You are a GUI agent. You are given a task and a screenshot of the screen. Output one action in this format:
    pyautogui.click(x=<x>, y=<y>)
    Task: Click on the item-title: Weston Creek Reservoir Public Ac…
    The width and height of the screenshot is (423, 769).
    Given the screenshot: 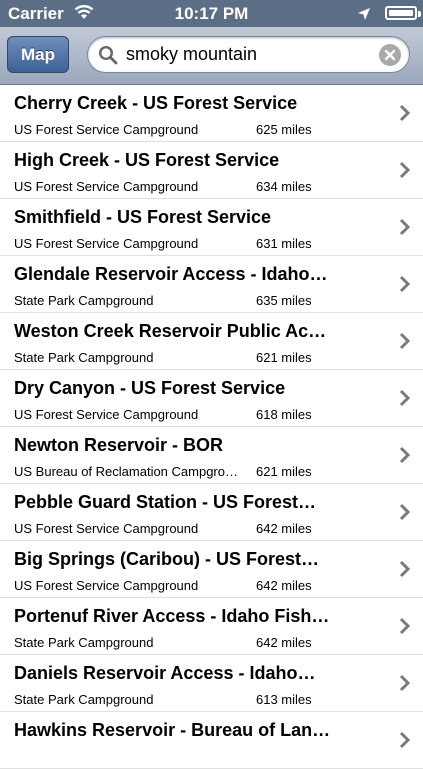 What is the action you would take?
    pyautogui.click(x=170, y=331)
    